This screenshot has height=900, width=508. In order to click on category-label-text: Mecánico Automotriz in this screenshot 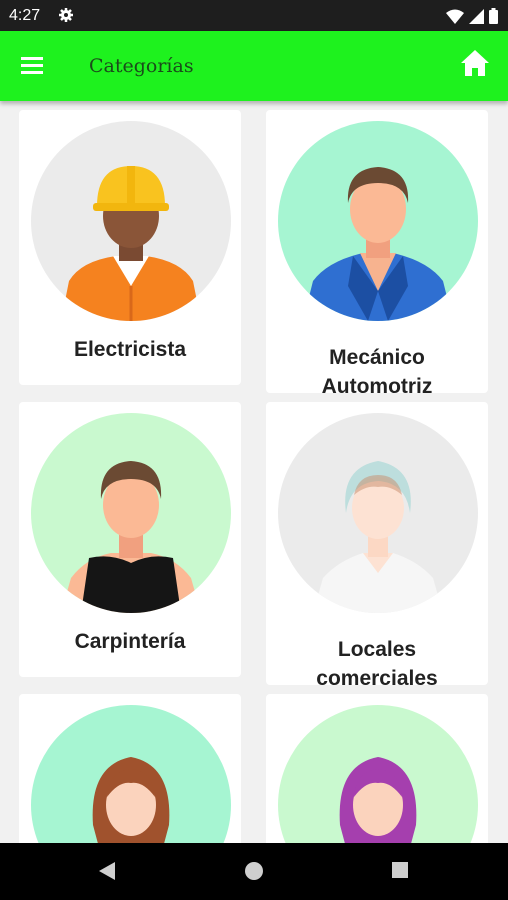, I will do `click(377, 372)`.